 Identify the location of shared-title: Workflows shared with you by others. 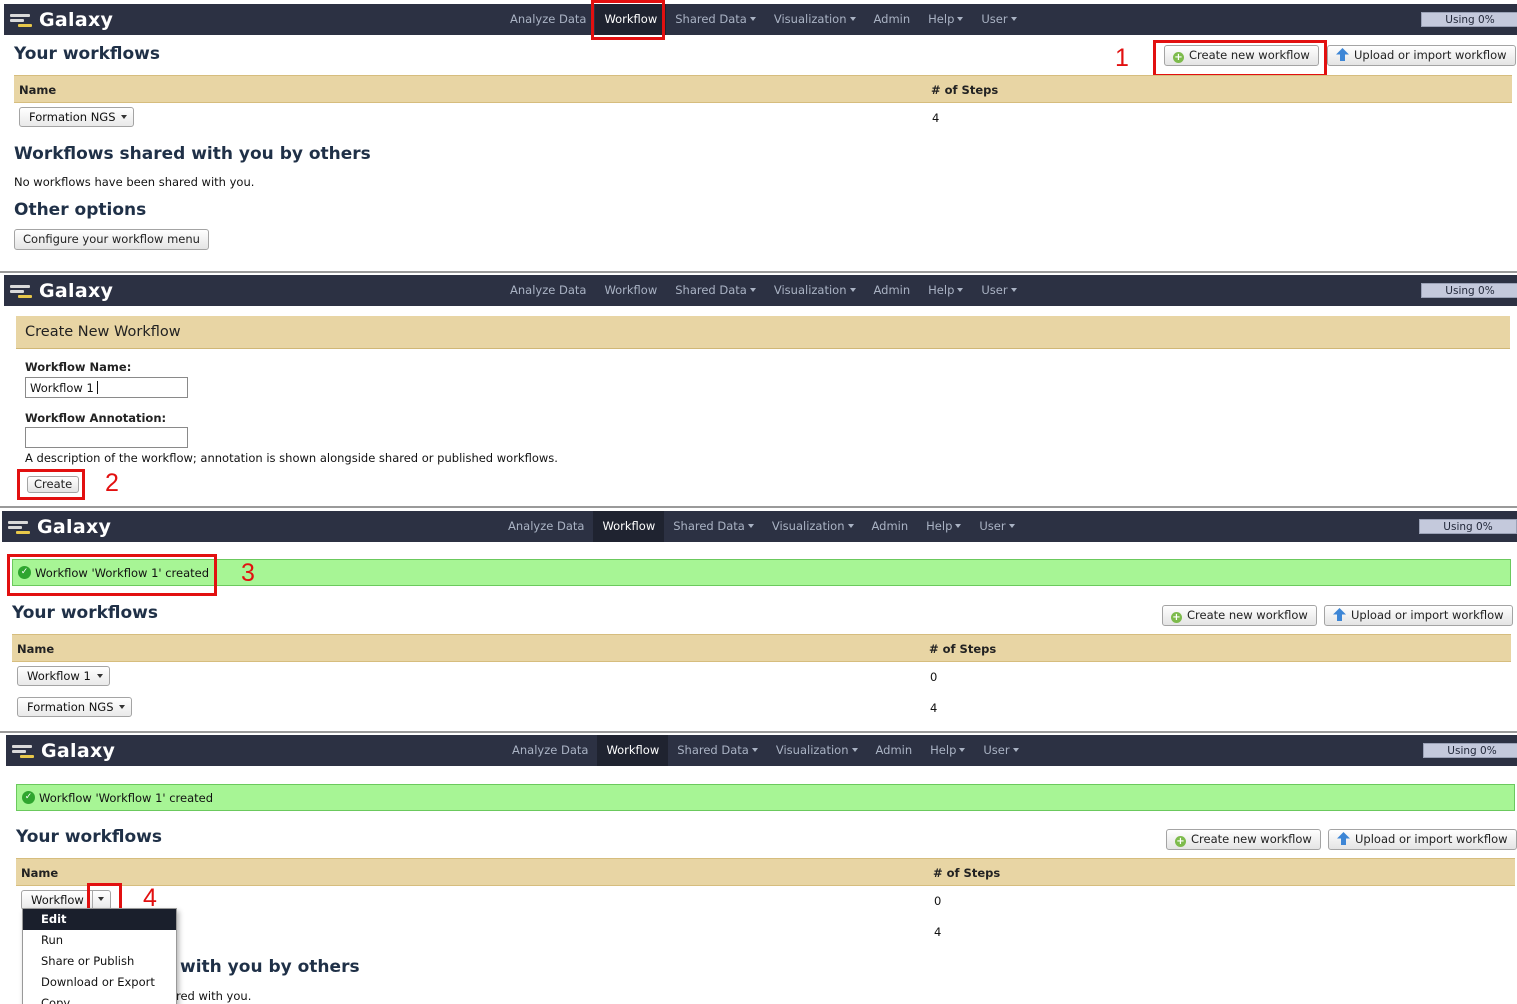
(192, 154).